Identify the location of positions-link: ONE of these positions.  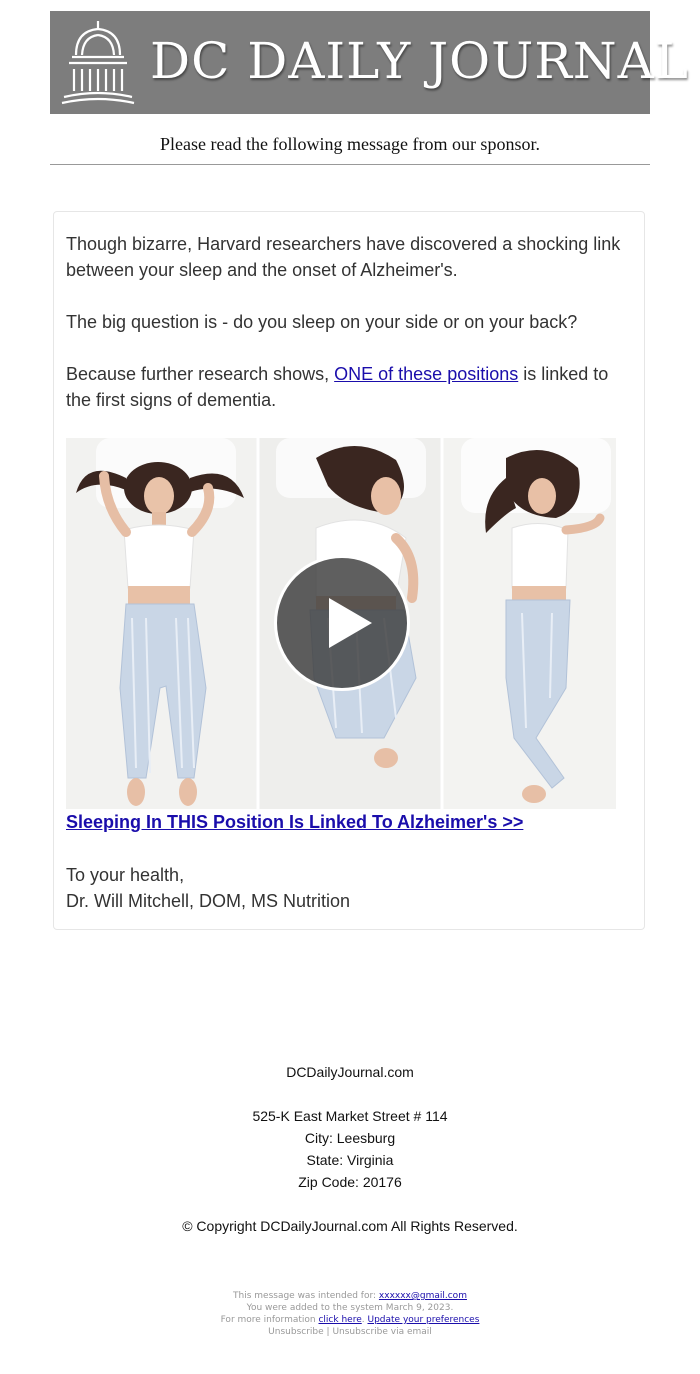
(426, 374).